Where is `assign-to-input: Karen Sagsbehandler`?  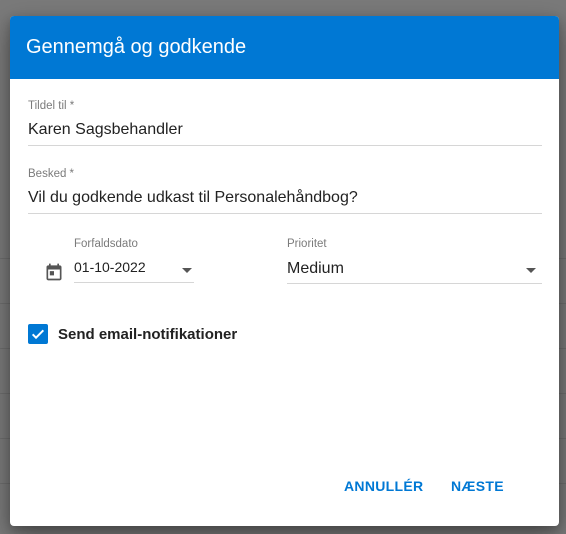
assign-to-input: Karen Sagsbehandler is located at coordinates (285, 130).